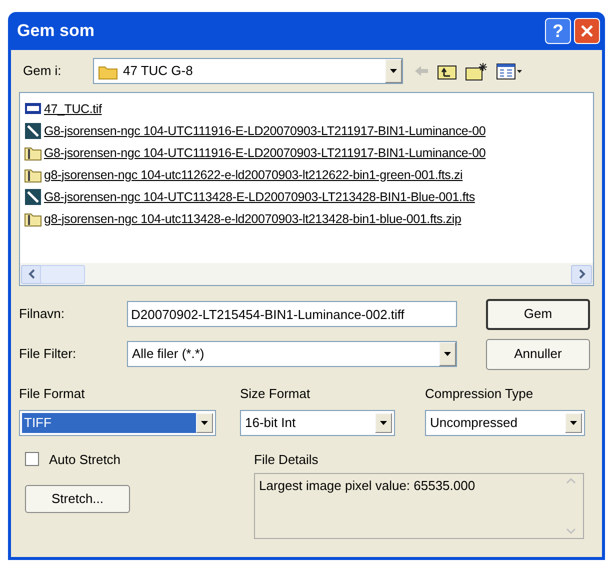  Describe the element at coordinates (52, 394) in the screenshot. I see `field-label: File Format` at that location.